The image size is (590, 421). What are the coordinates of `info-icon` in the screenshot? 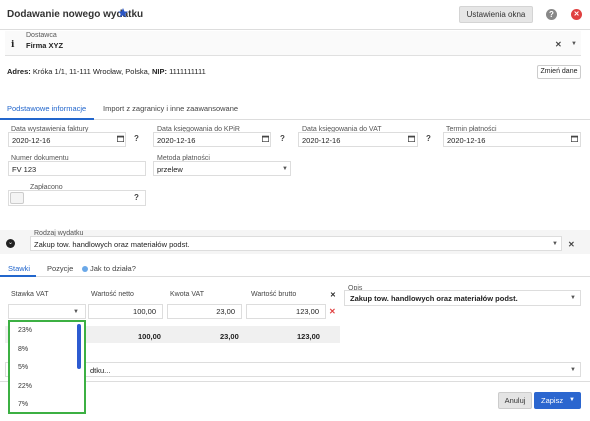 It's located at (85, 269).